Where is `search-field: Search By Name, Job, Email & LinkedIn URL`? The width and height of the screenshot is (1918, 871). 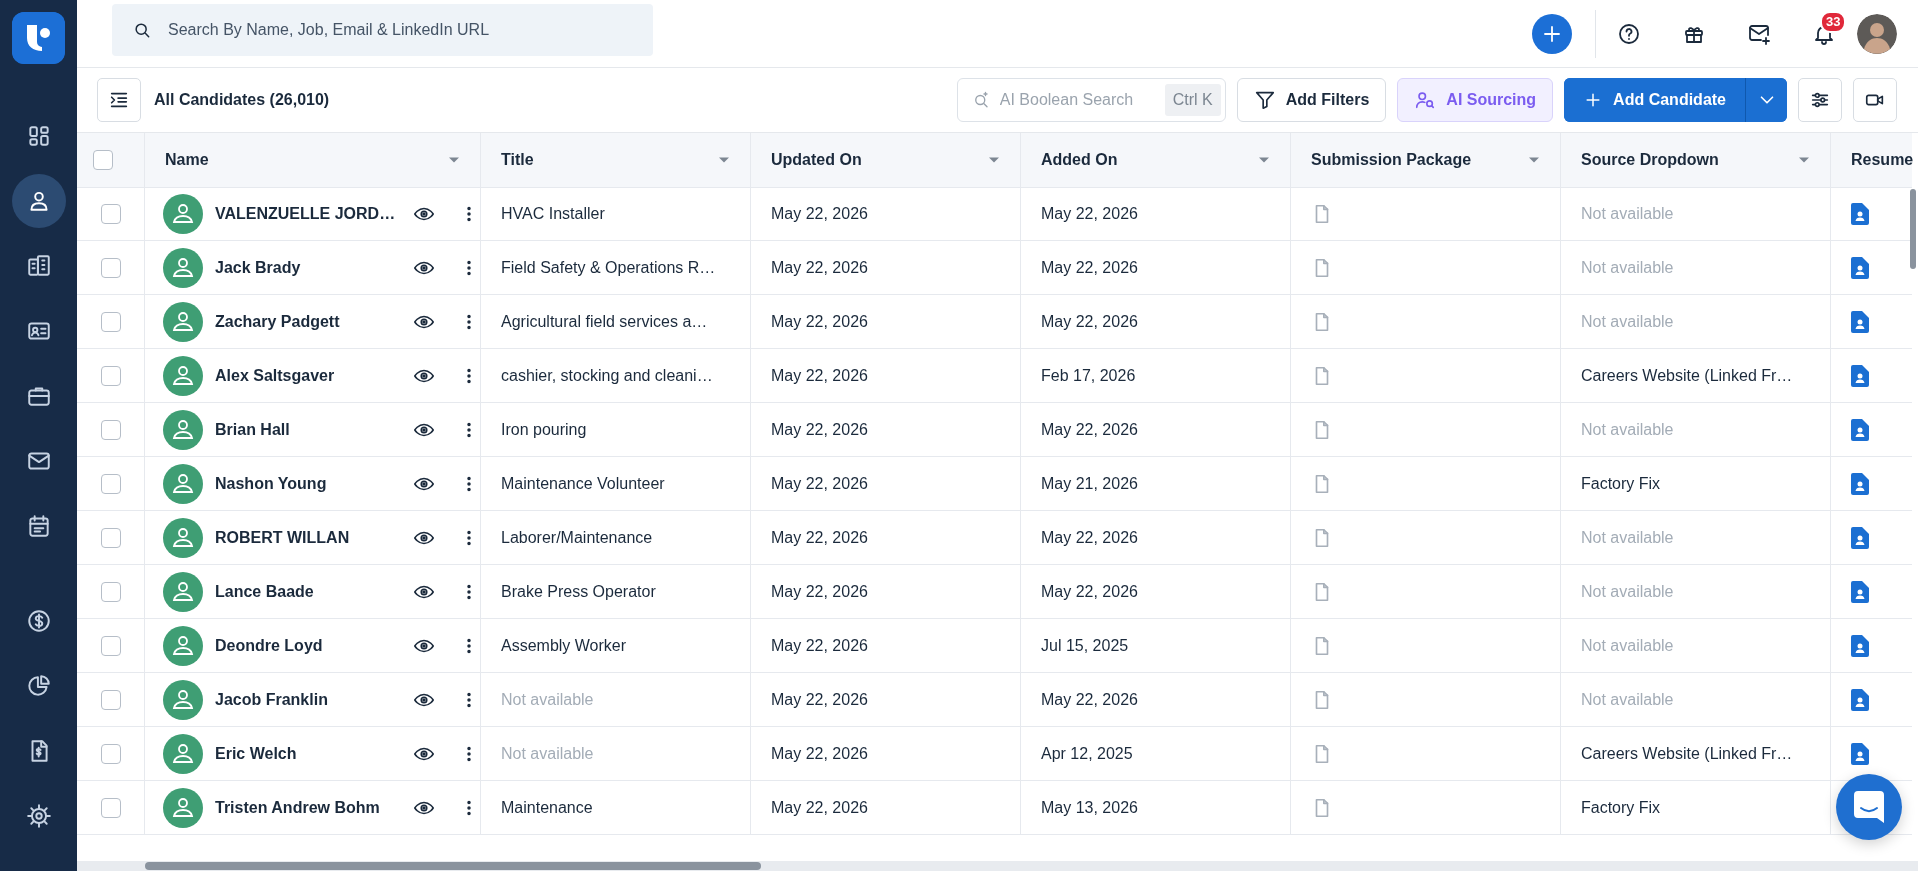
search-field: Search By Name, Job, Email & LinkedIn URL is located at coordinates (382, 29).